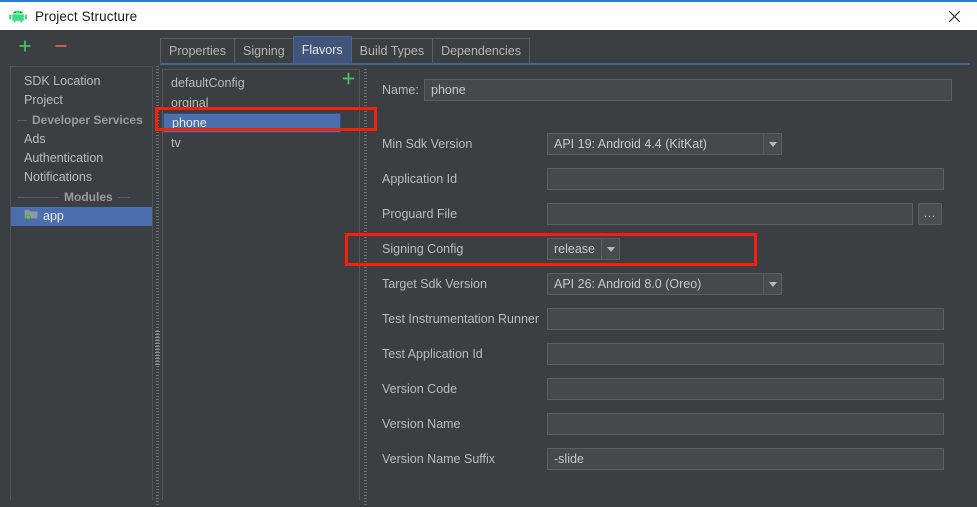 This screenshot has height=507, width=977. I want to click on proguard-file-label: Proguard File, so click(420, 214).